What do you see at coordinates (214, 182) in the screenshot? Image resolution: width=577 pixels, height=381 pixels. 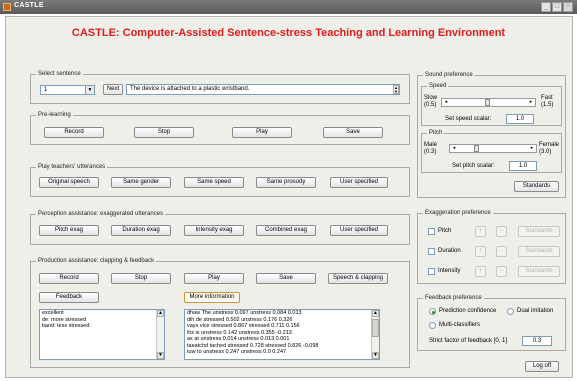 I see `same-speed-button: Same speed` at bounding box center [214, 182].